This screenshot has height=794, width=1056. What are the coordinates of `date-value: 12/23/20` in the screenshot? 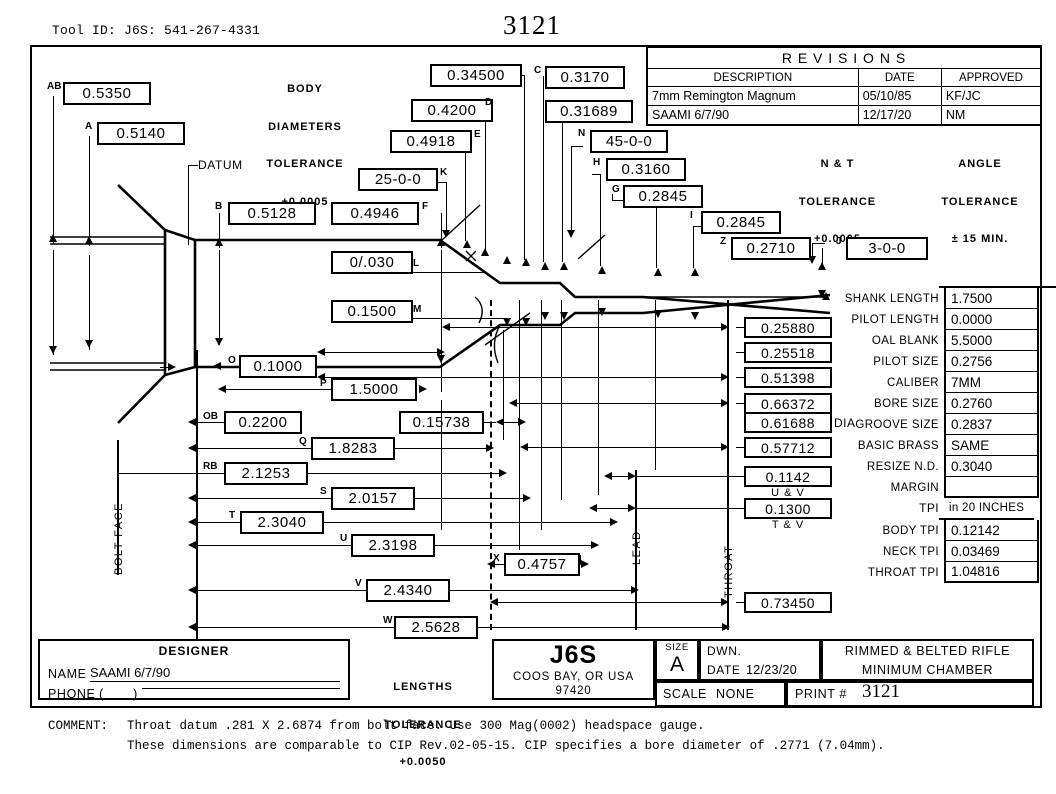 It's located at (772, 670).